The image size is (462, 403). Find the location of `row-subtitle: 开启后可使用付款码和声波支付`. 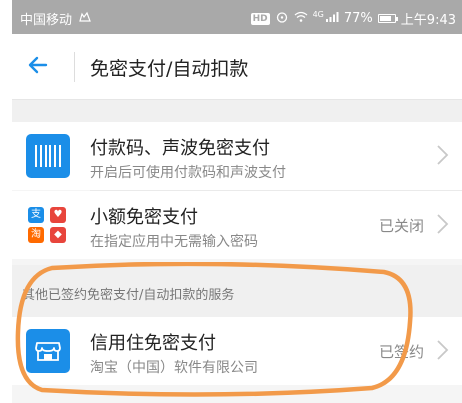

row-subtitle: 开启后可使用付款码和声波支付 is located at coordinates (188, 173).